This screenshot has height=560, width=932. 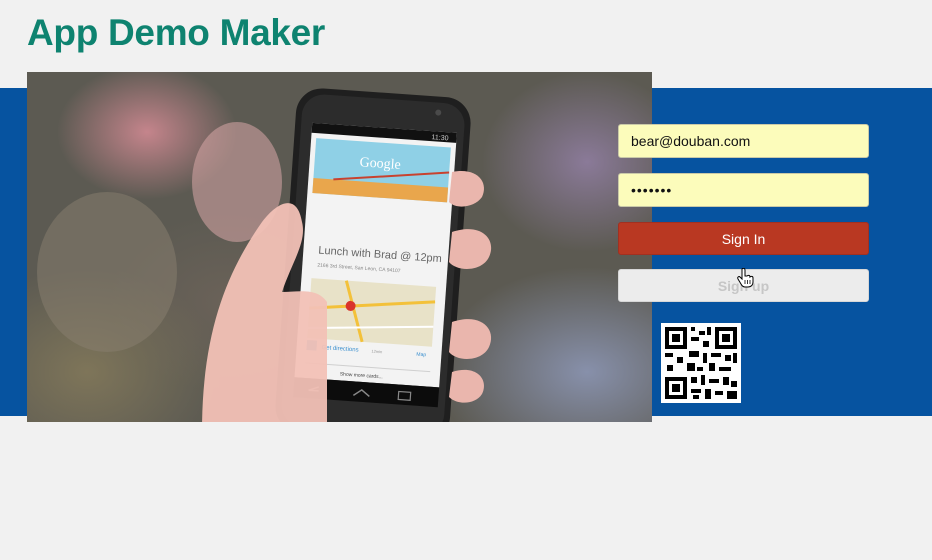 What do you see at coordinates (176, 32) in the screenshot?
I see `app-title: App Demo Maker` at bounding box center [176, 32].